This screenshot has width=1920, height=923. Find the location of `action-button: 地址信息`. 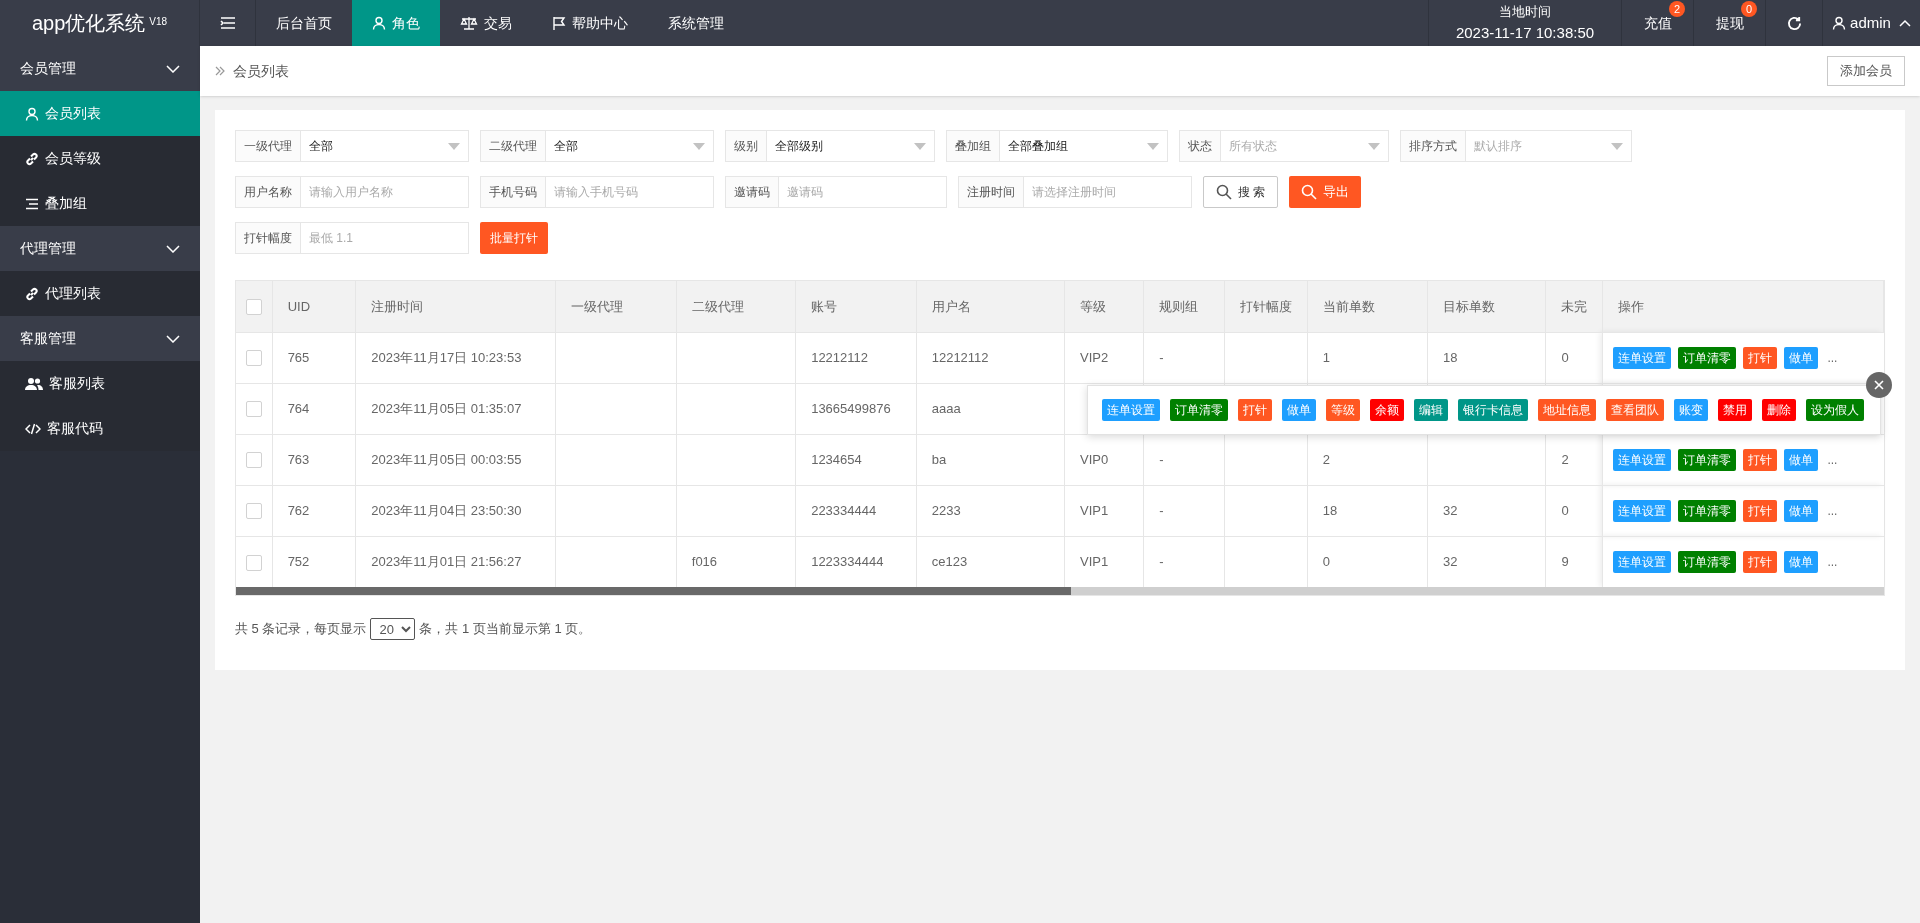

action-button: 地址信息 is located at coordinates (1567, 410).